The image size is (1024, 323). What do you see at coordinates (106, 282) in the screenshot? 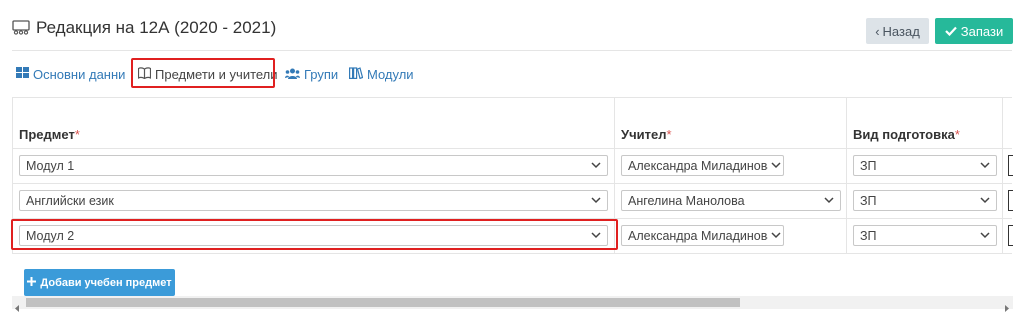
I see `add-subject-label: Добави учебен предмет` at bounding box center [106, 282].